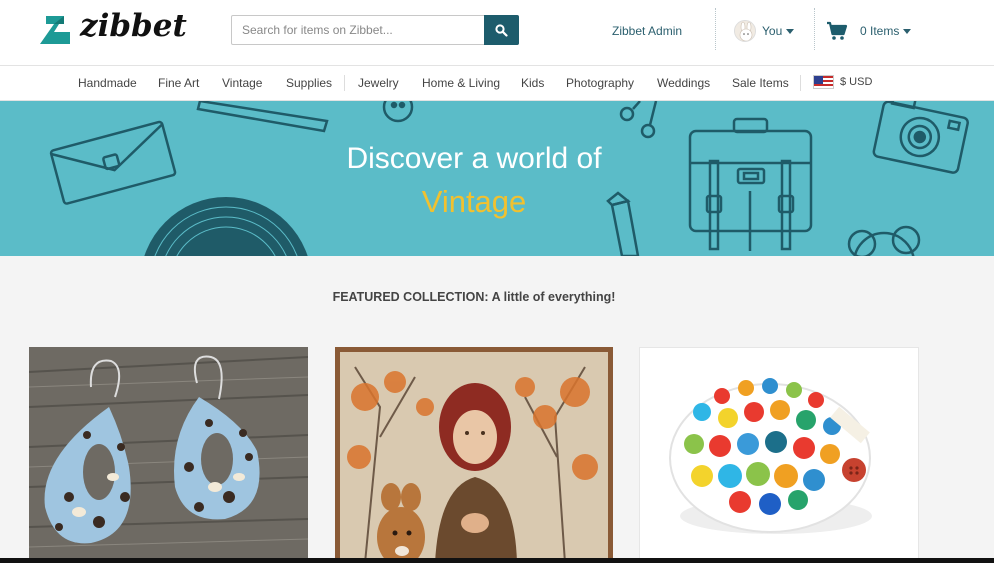  Describe the element at coordinates (113, 162) in the screenshot. I see `clutch-bag-icon` at that location.